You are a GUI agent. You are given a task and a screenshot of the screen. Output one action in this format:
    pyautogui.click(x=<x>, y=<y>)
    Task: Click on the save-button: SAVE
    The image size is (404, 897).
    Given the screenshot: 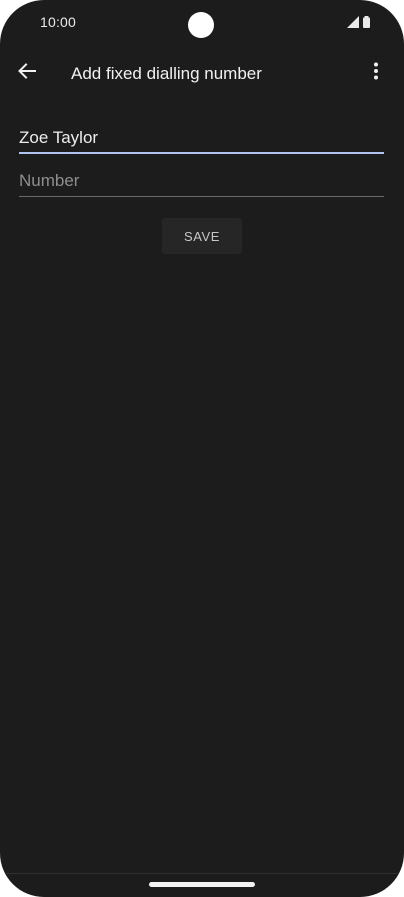 What is the action you would take?
    pyautogui.click(x=202, y=236)
    